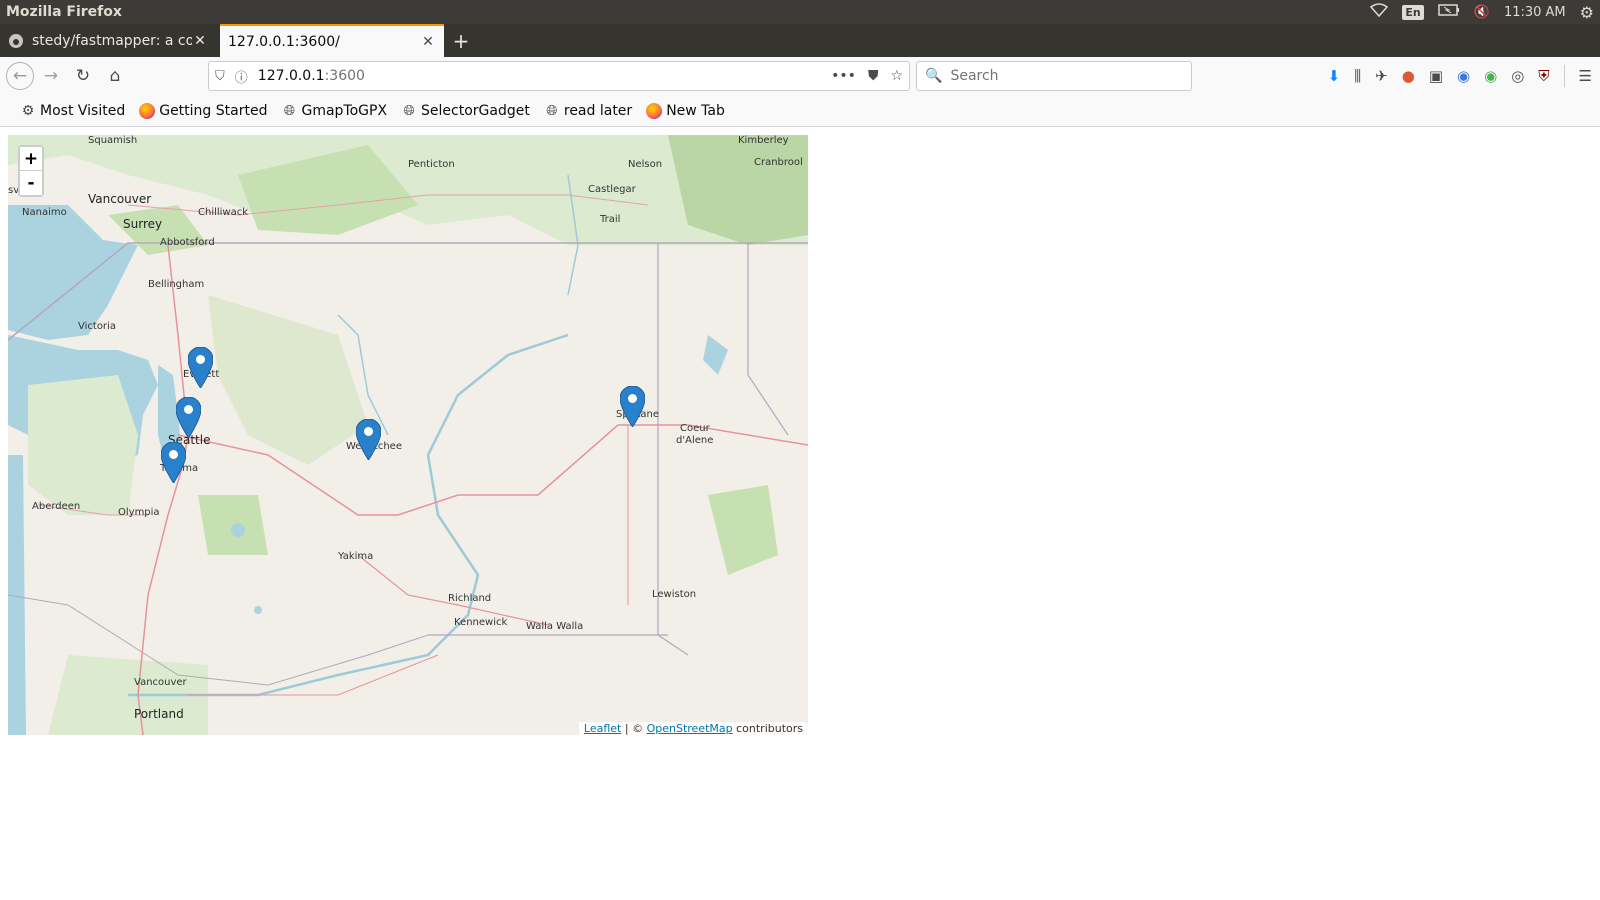  What do you see at coordinates (1463, 76) in the screenshot?
I see `extension-blue-icon: ◉` at bounding box center [1463, 76].